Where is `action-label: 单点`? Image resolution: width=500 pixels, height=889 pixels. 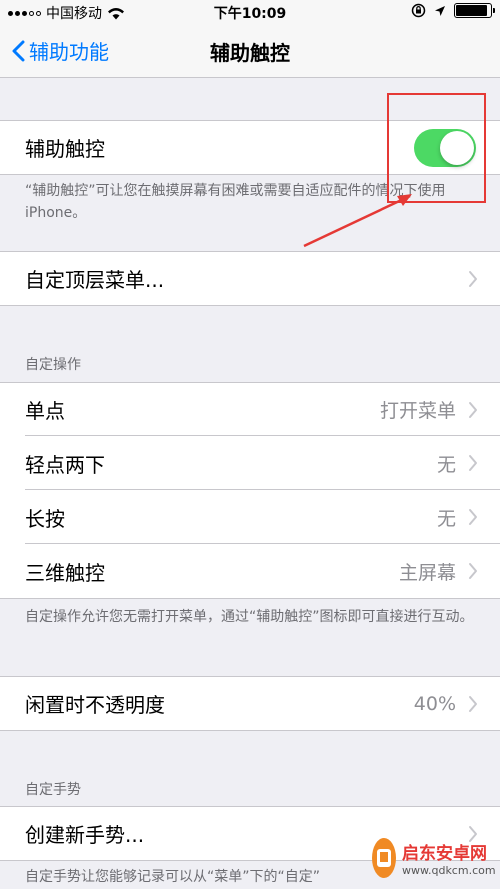 action-label: 单点 is located at coordinates (45, 411).